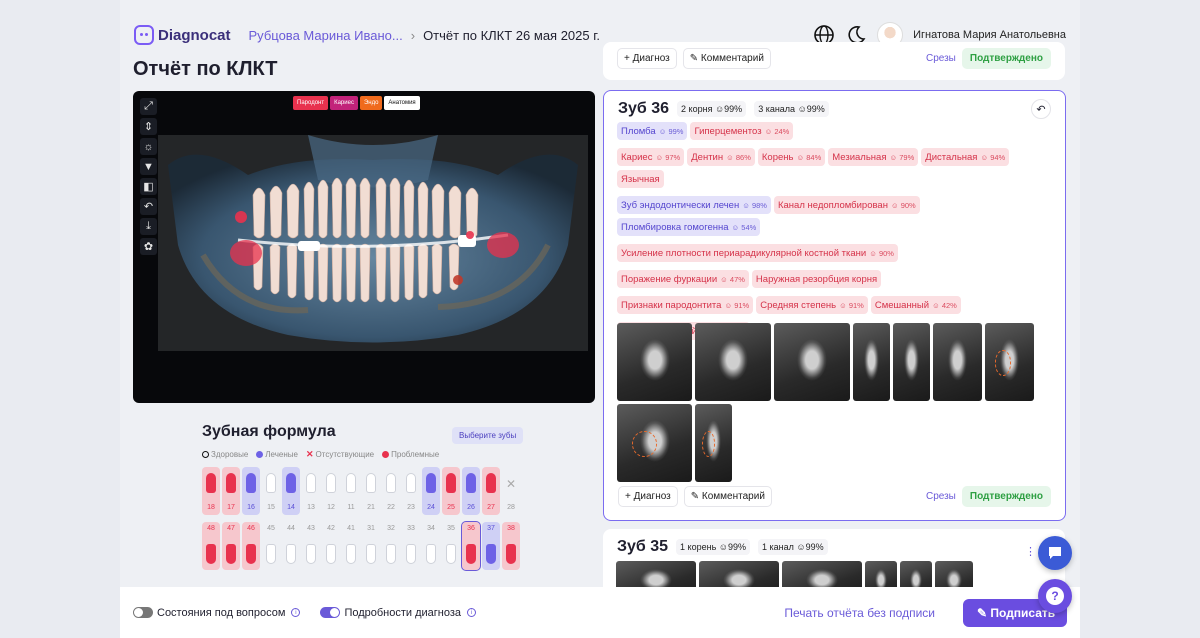 This screenshot has height=638, width=1200. What do you see at coordinates (989, 35) in the screenshot?
I see `user-name: Игнатова Мария Анатольевна` at bounding box center [989, 35].